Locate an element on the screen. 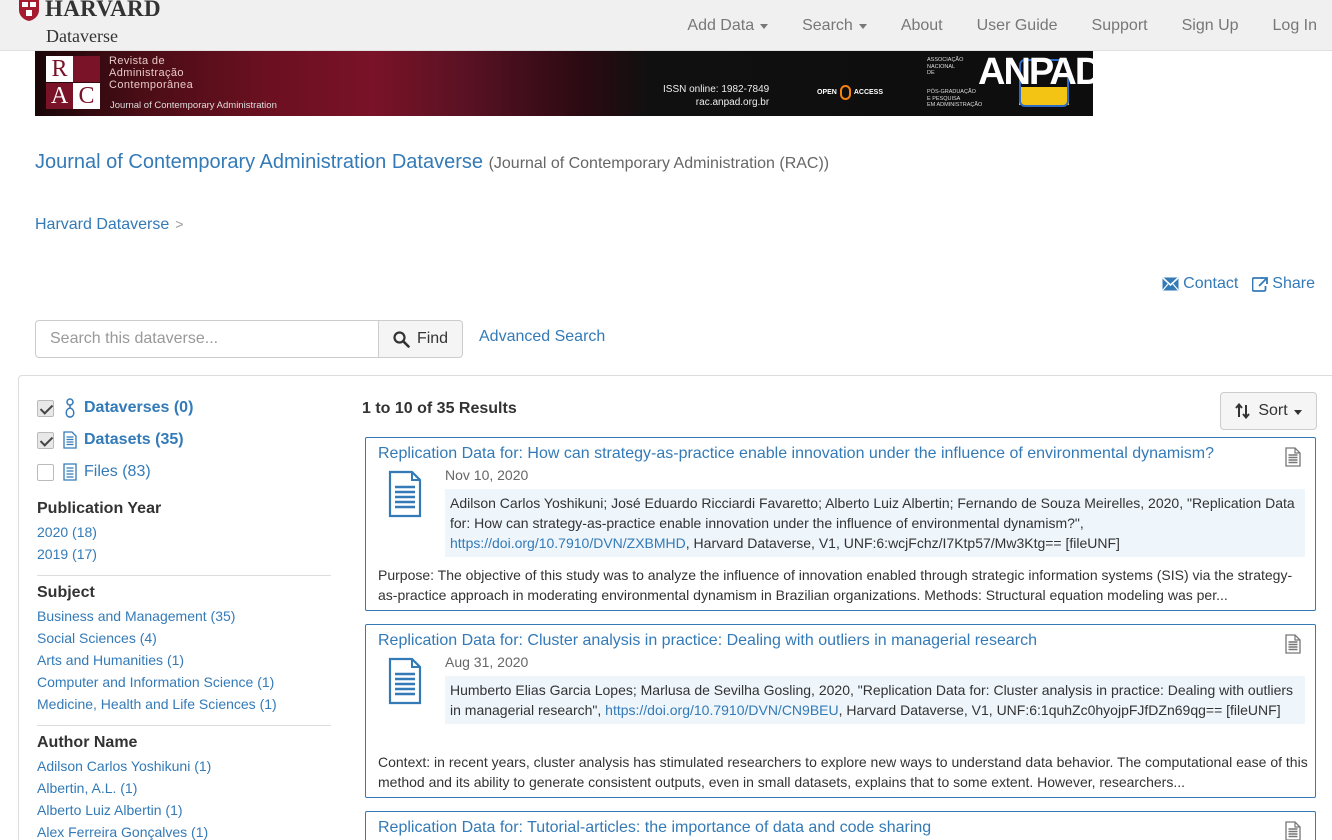 This screenshot has width=1332, height=840. facet-item-subject: Arts and Humanities (1) is located at coordinates (110, 660).